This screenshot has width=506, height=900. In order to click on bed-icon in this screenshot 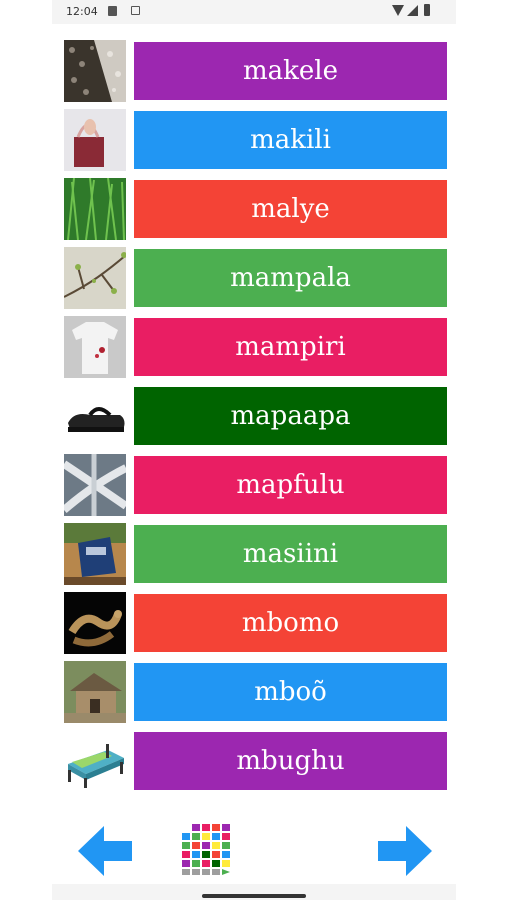, I will do `click(95, 761)`.